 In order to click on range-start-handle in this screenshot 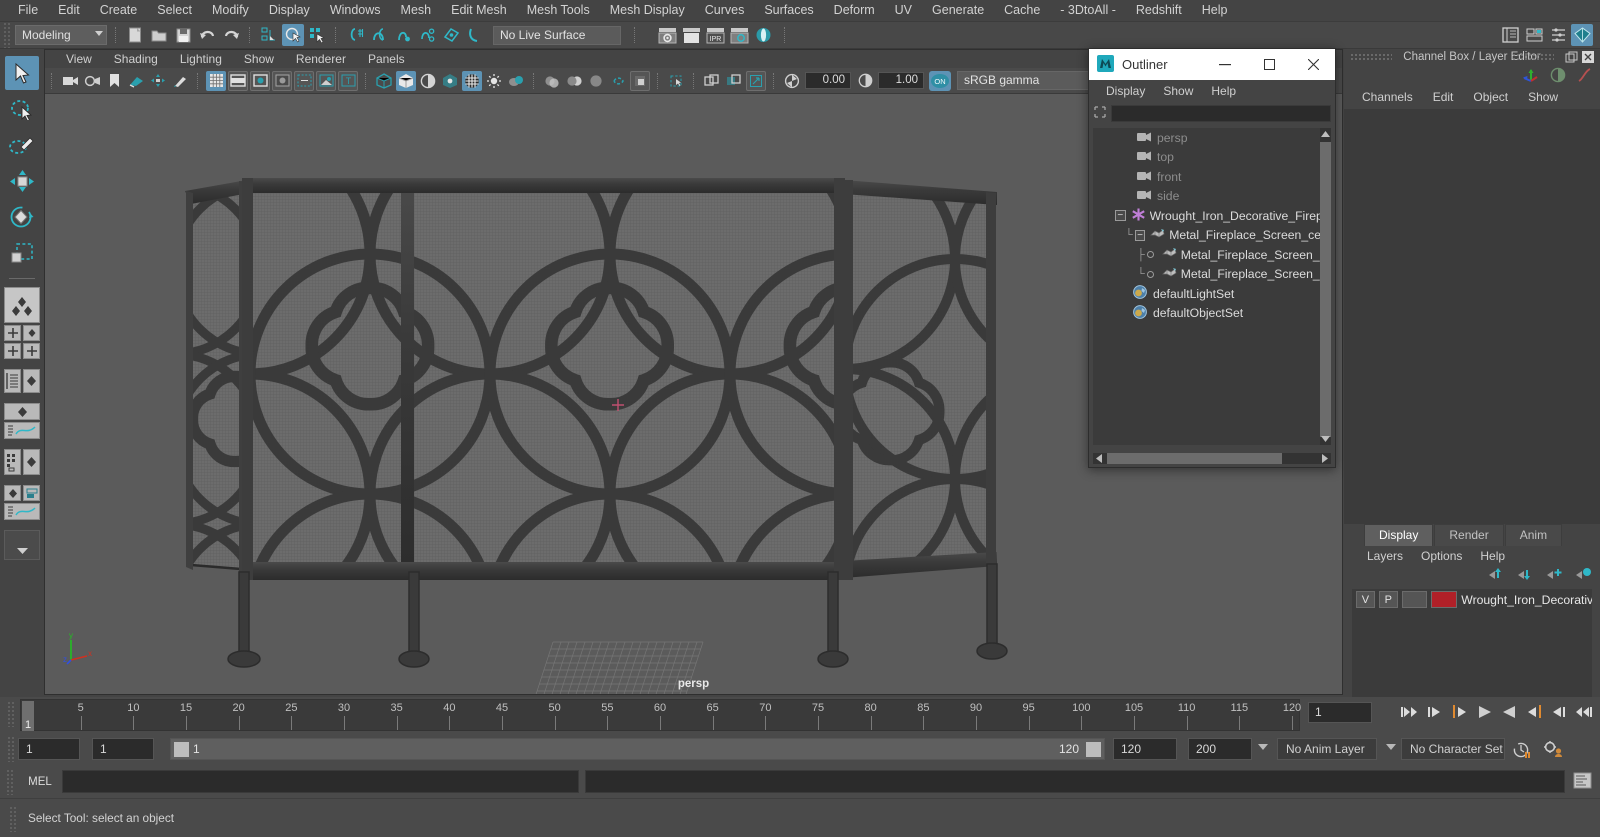, I will do `click(181, 749)`.